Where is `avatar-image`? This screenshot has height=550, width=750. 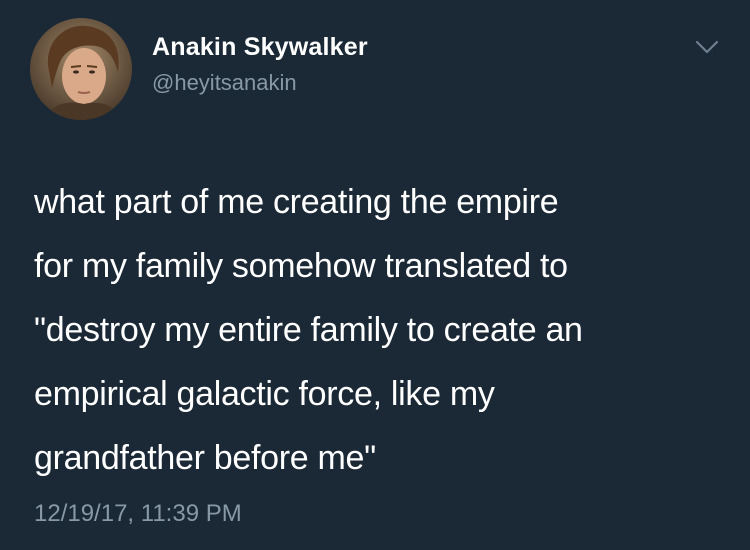 avatar-image is located at coordinates (81, 69).